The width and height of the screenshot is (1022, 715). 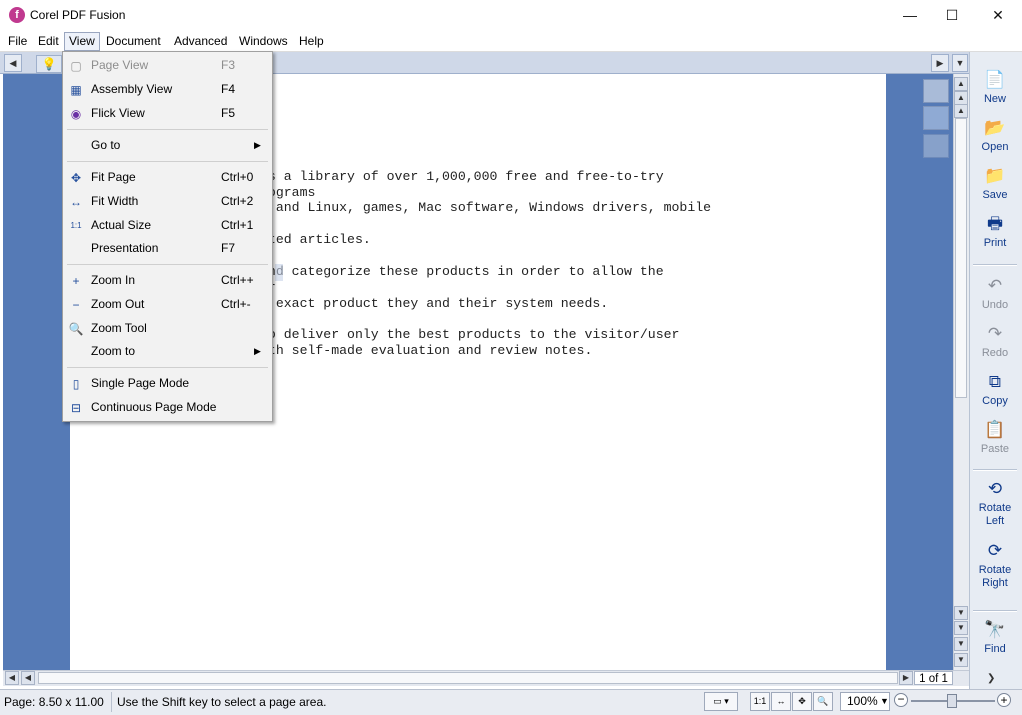 What do you see at coordinates (17, 41) in the screenshot?
I see `menu-file: File` at bounding box center [17, 41].